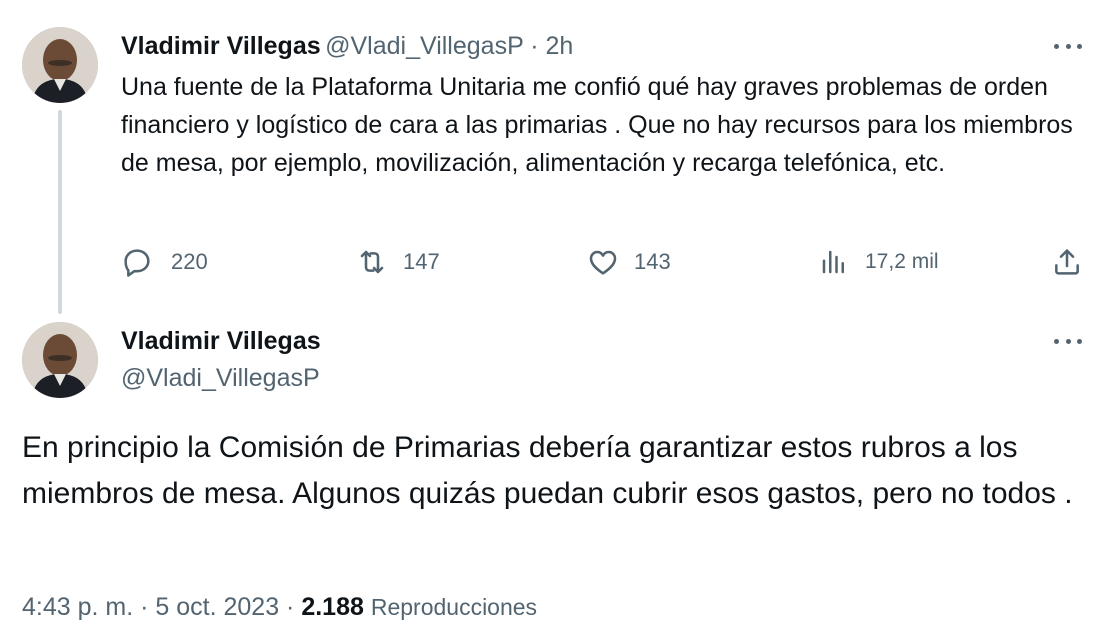 This screenshot has width=1109, height=639. Describe the element at coordinates (60, 360) in the screenshot. I see `tweet2-avatar` at that location.